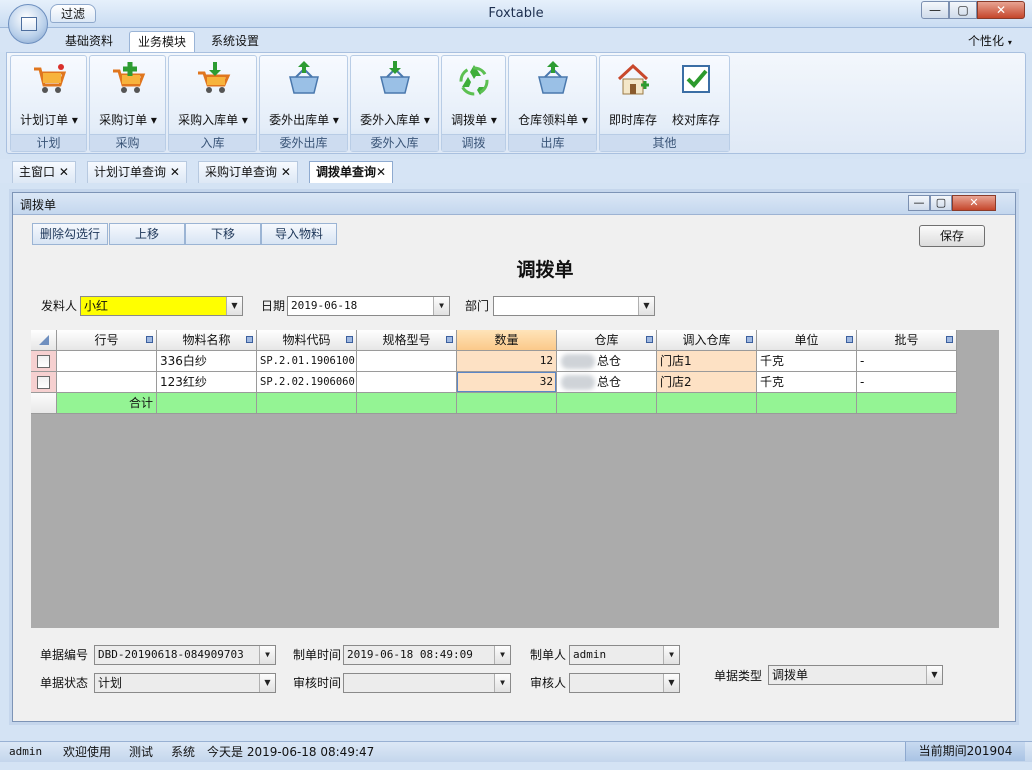 The height and width of the screenshot is (770, 1032). I want to click on col-header-line: 行号, so click(107, 340).